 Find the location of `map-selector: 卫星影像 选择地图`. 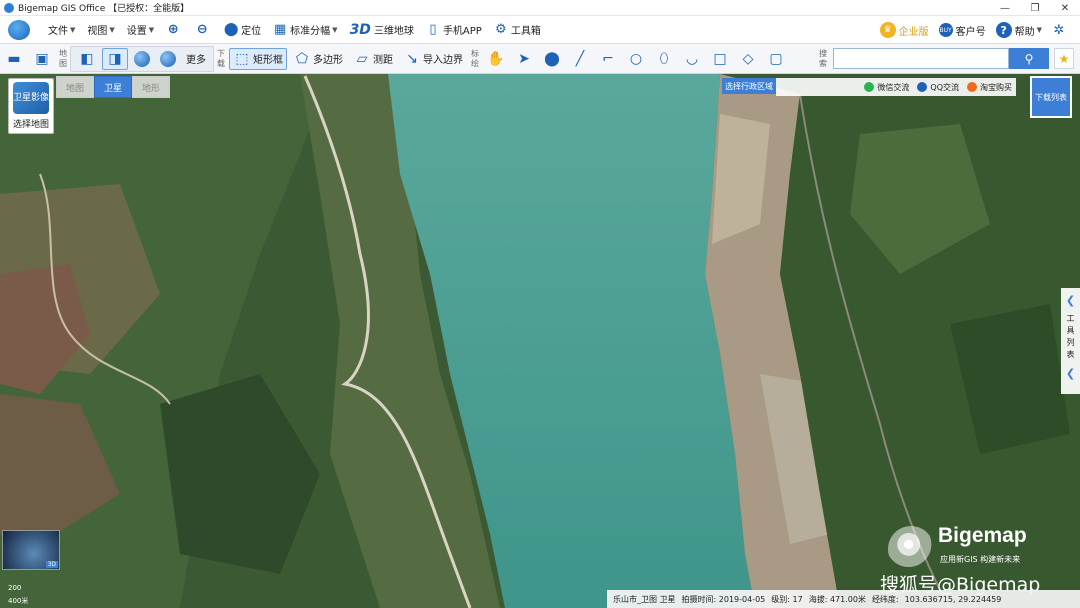

map-selector: 卫星影像 选择地图 is located at coordinates (31, 106).